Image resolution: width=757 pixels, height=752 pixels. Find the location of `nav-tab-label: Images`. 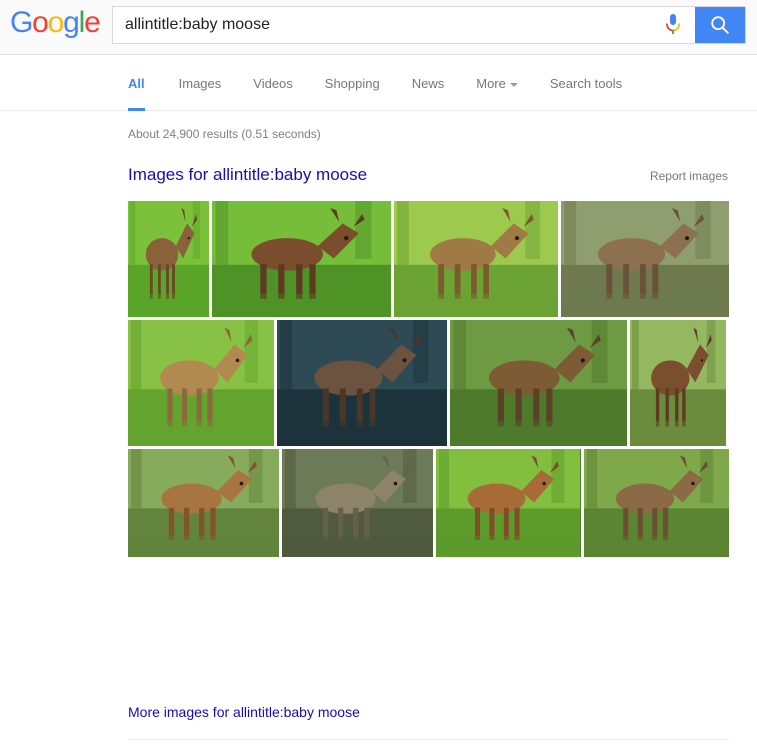

nav-tab-label: Images is located at coordinates (200, 83).